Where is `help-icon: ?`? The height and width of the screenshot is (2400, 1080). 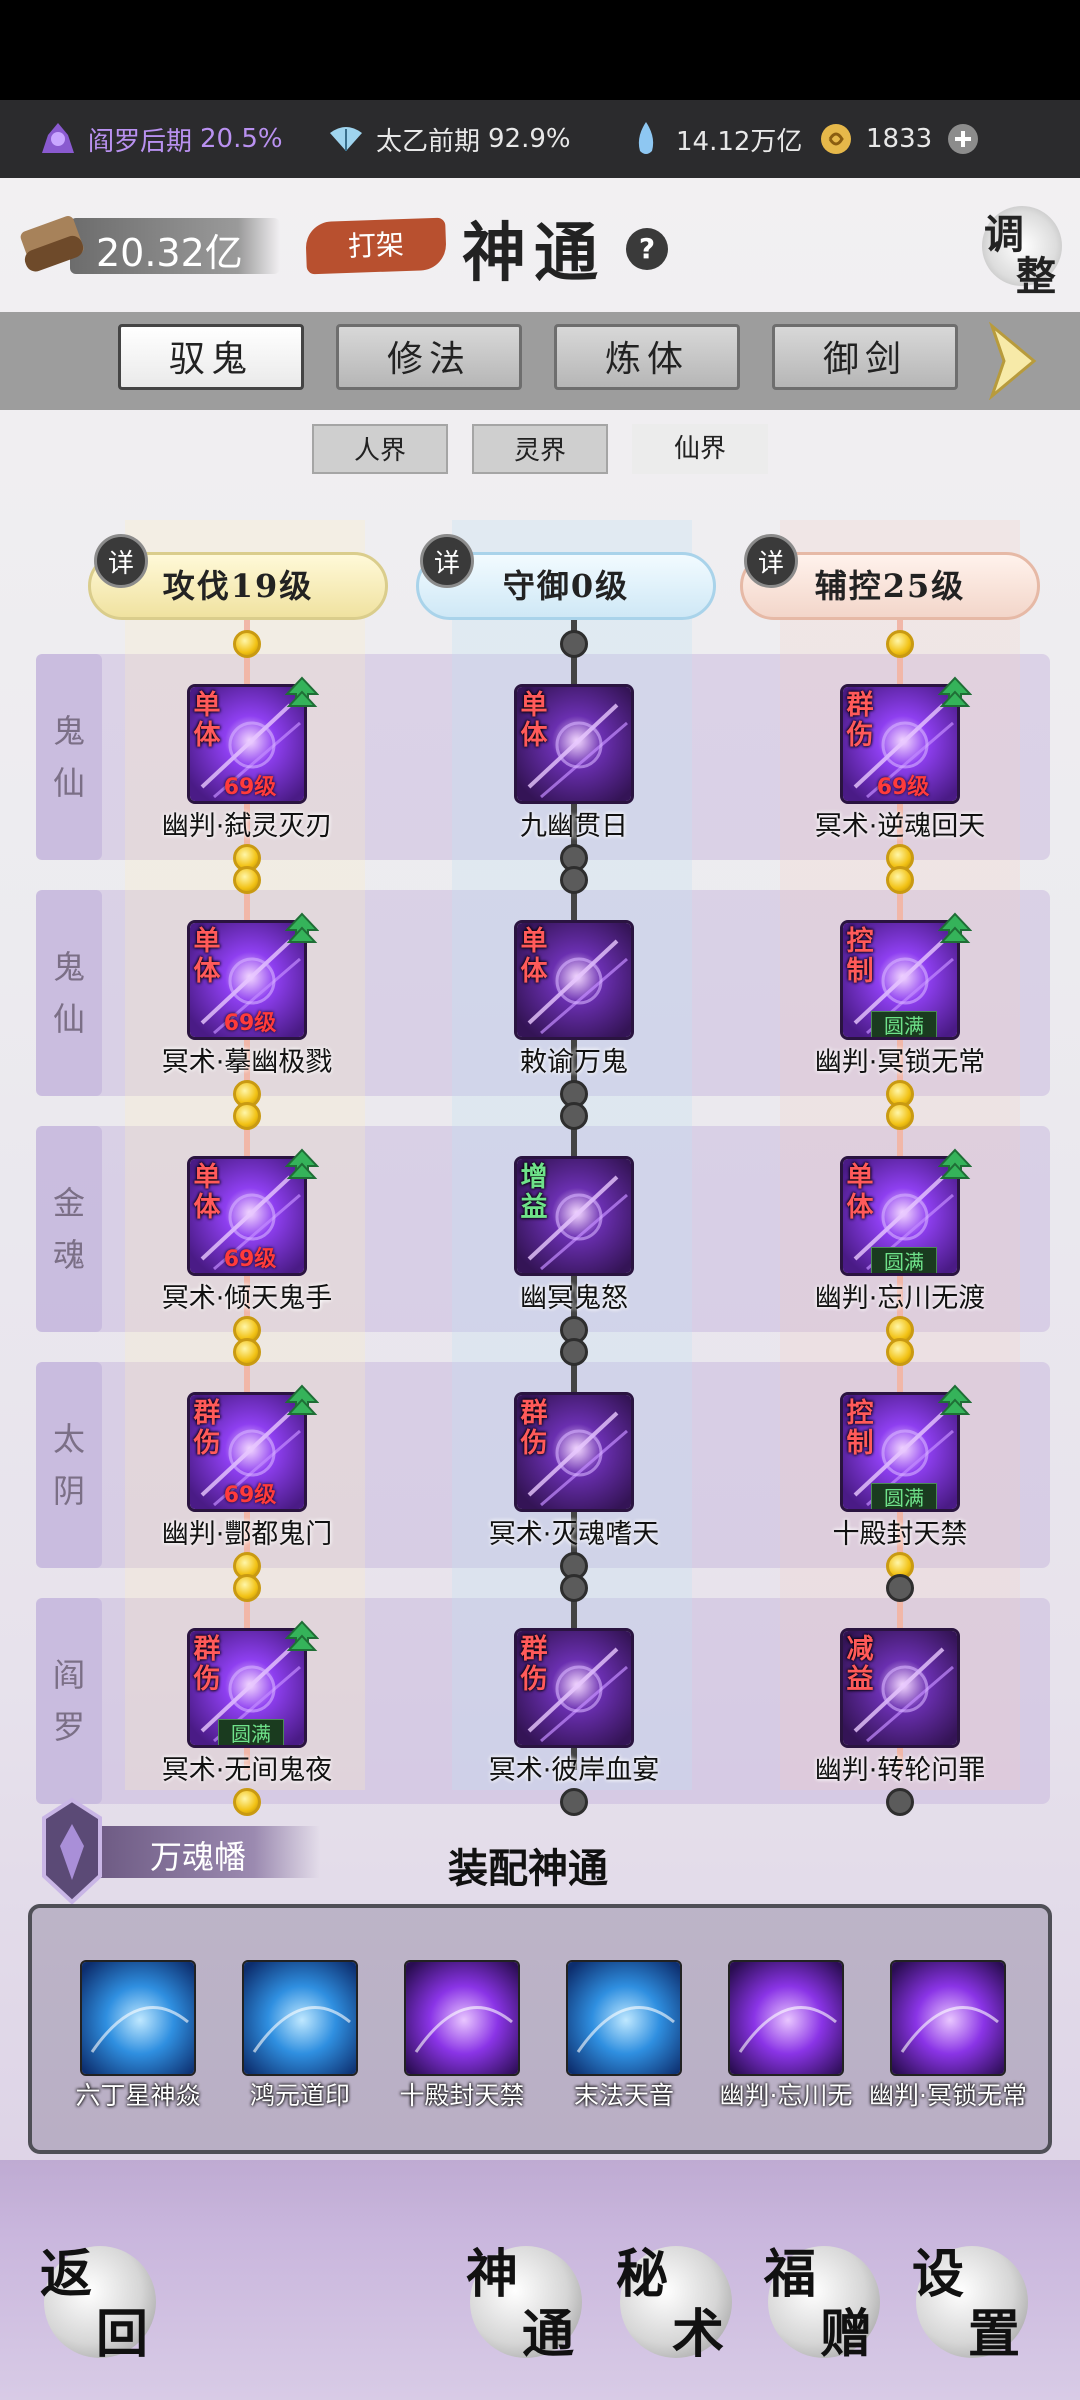
help-icon: ? is located at coordinates (647, 249).